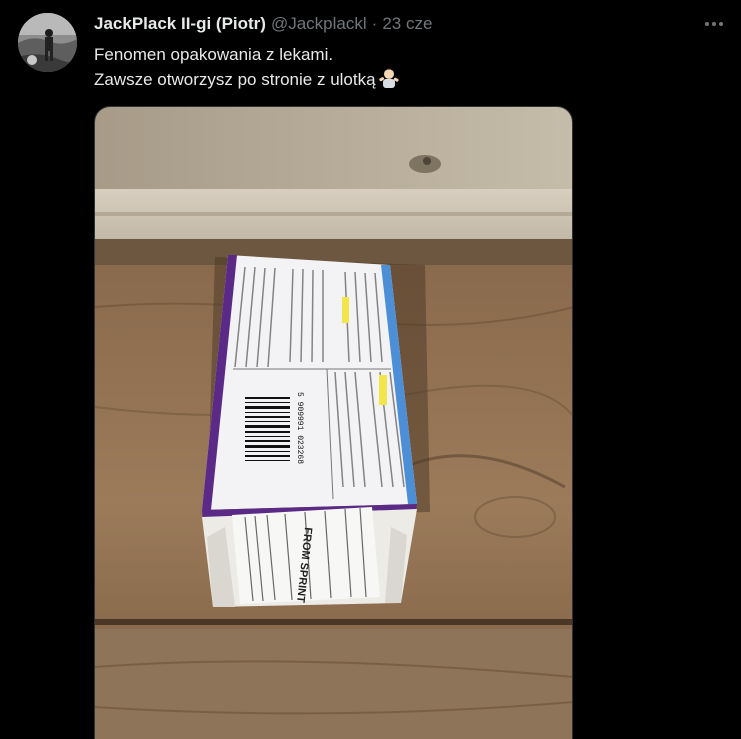 The height and width of the screenshot is (739, 741). Describe the element at coordinates (389, 81) in the screenshot. I see `man-shrugging-emoji-icon` at that location.